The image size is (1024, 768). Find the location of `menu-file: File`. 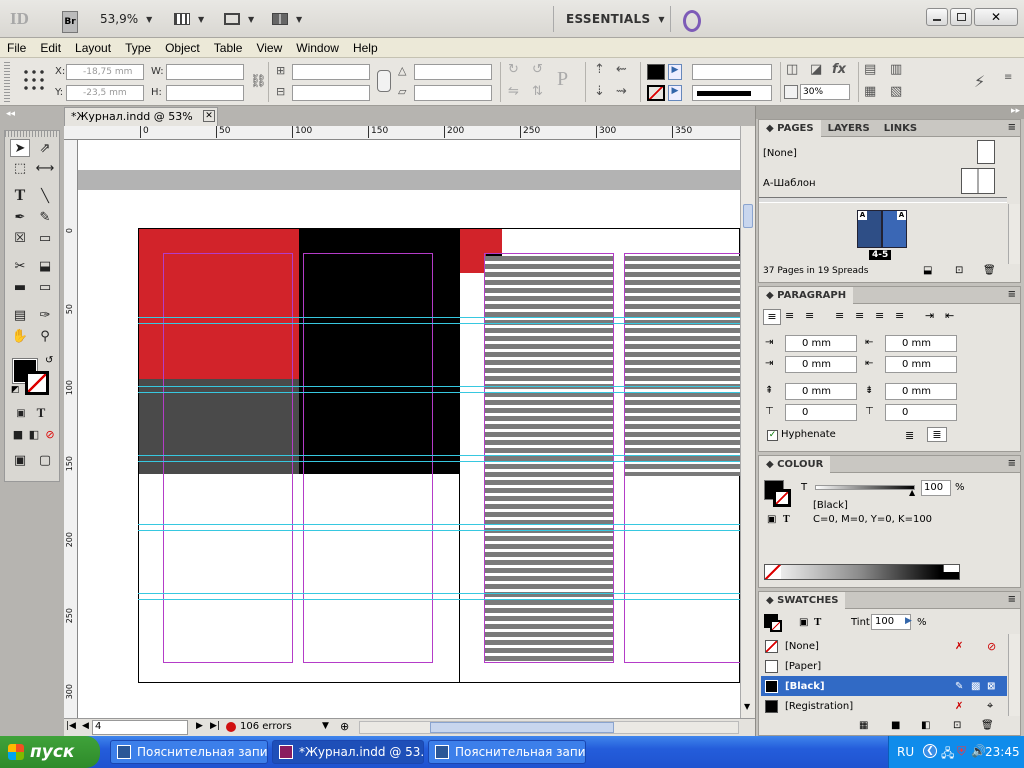

menu-file: File is located at coordinates (16, 48).